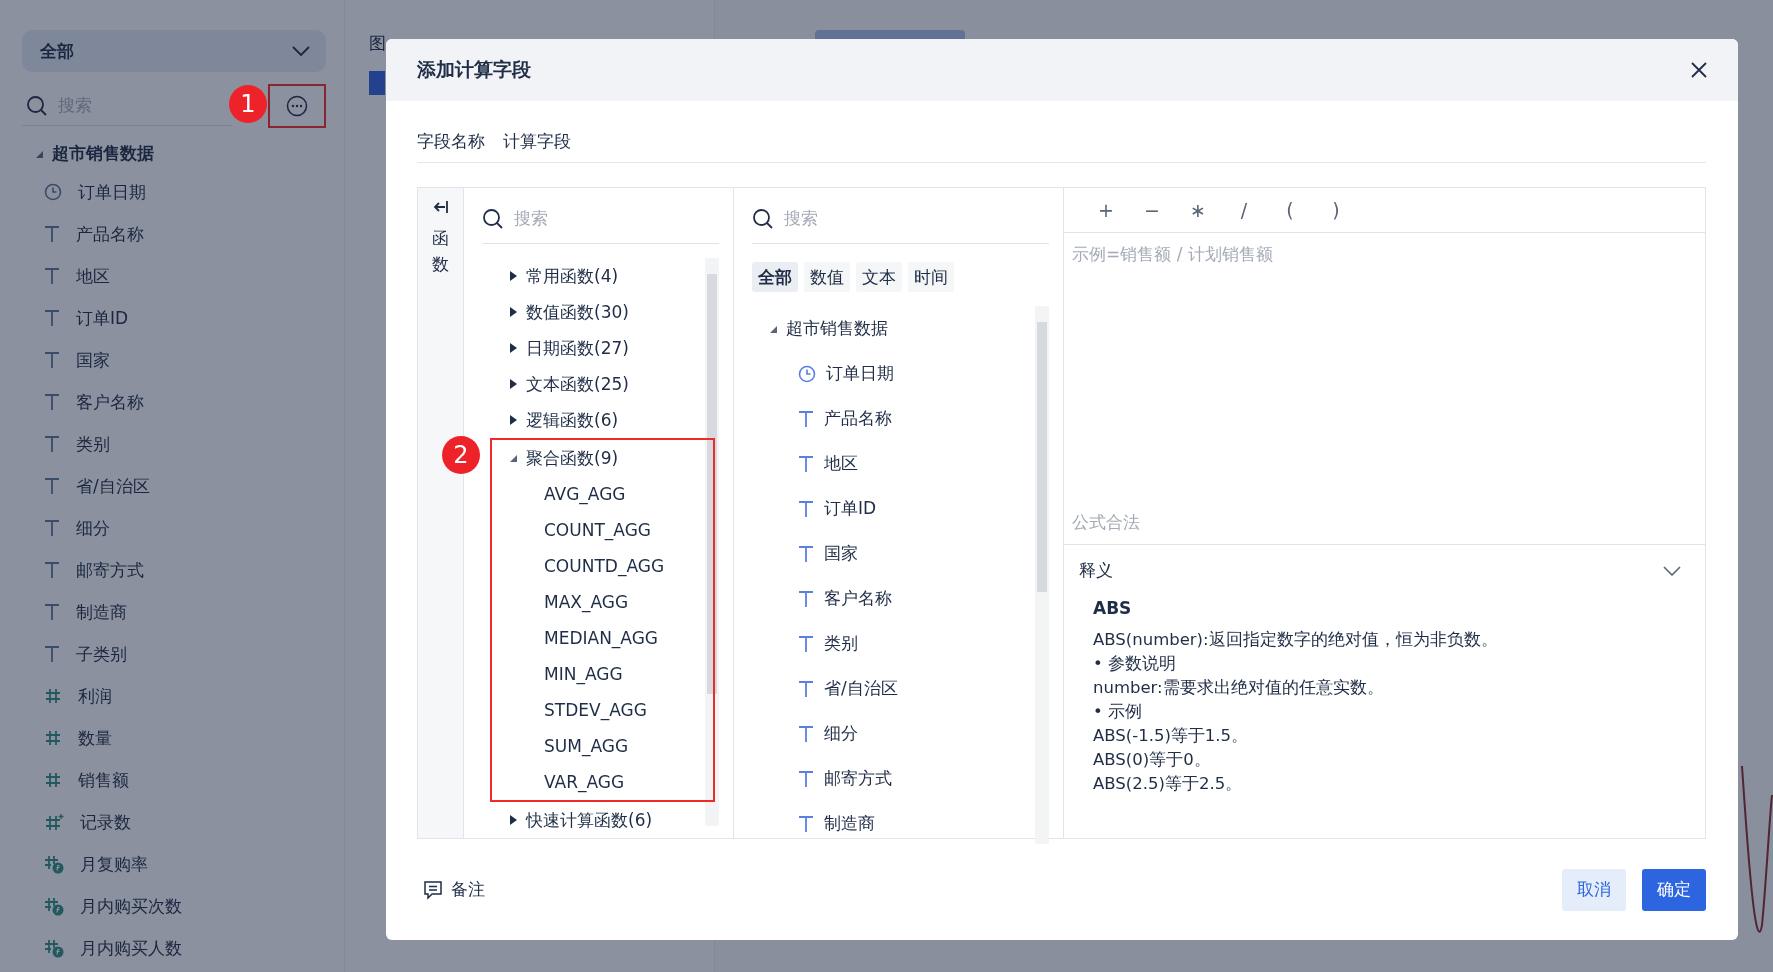 The height and width of the screenshot is (972, 1773). I want to click on field-item: 记录数, so click(174, 822).